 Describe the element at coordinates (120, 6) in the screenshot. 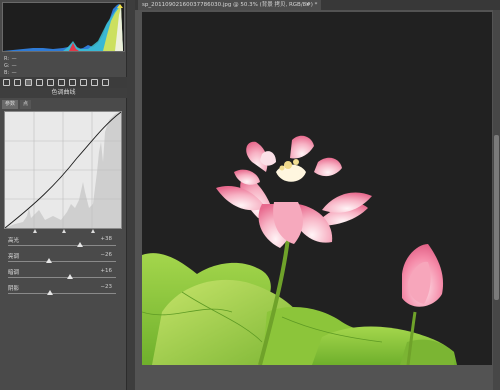

I see `clip-warning-icon` at that location.